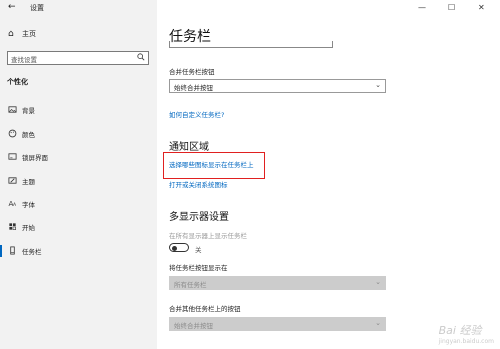  Describe the element at coordinates (12, 226) in the screenshot. I see `start-icon` at that location.